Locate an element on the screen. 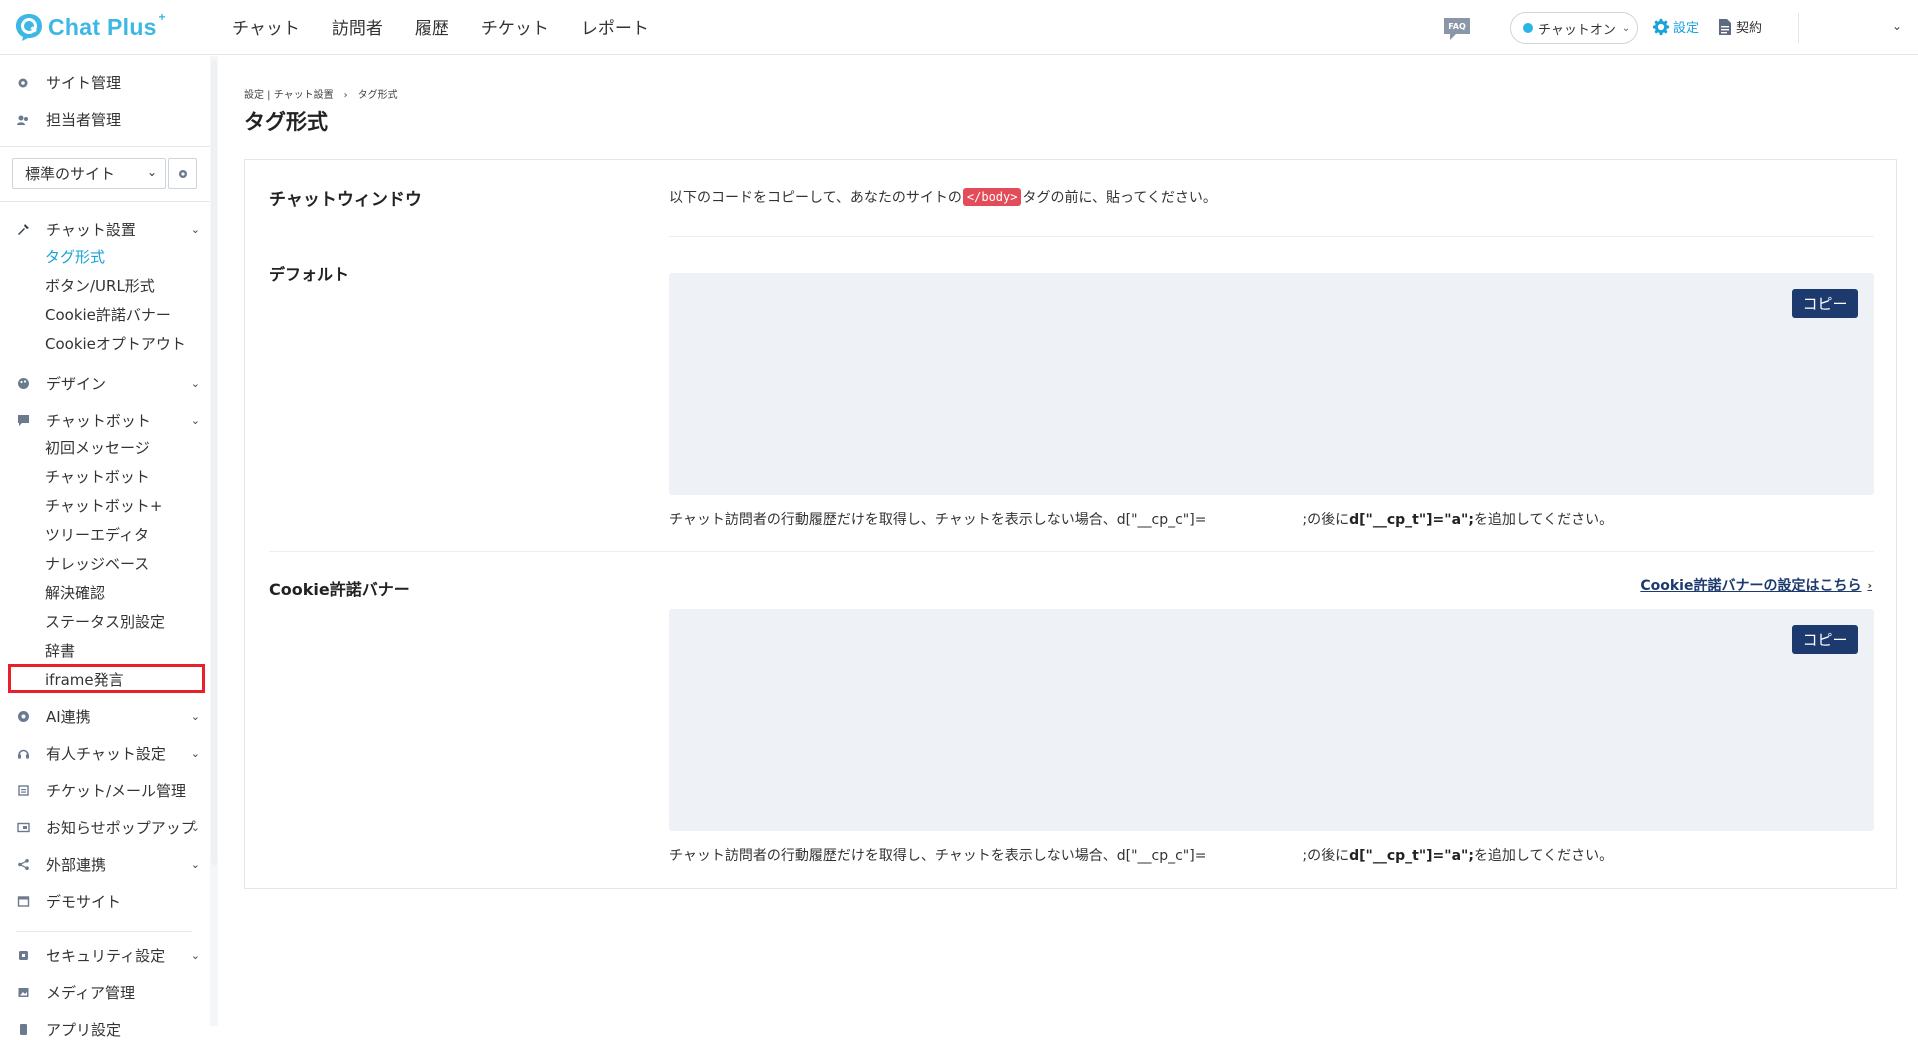  sidebar-section-security: セキュリティ設定 ⌄ is located at coordinates (108, 955).